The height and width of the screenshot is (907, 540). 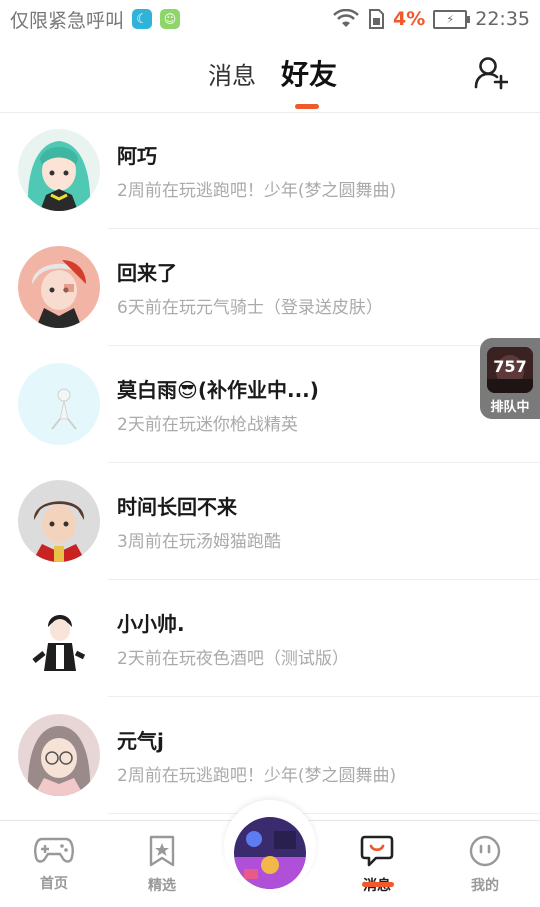 I want to click on queue-count: 757, so click(x=510, y=366).